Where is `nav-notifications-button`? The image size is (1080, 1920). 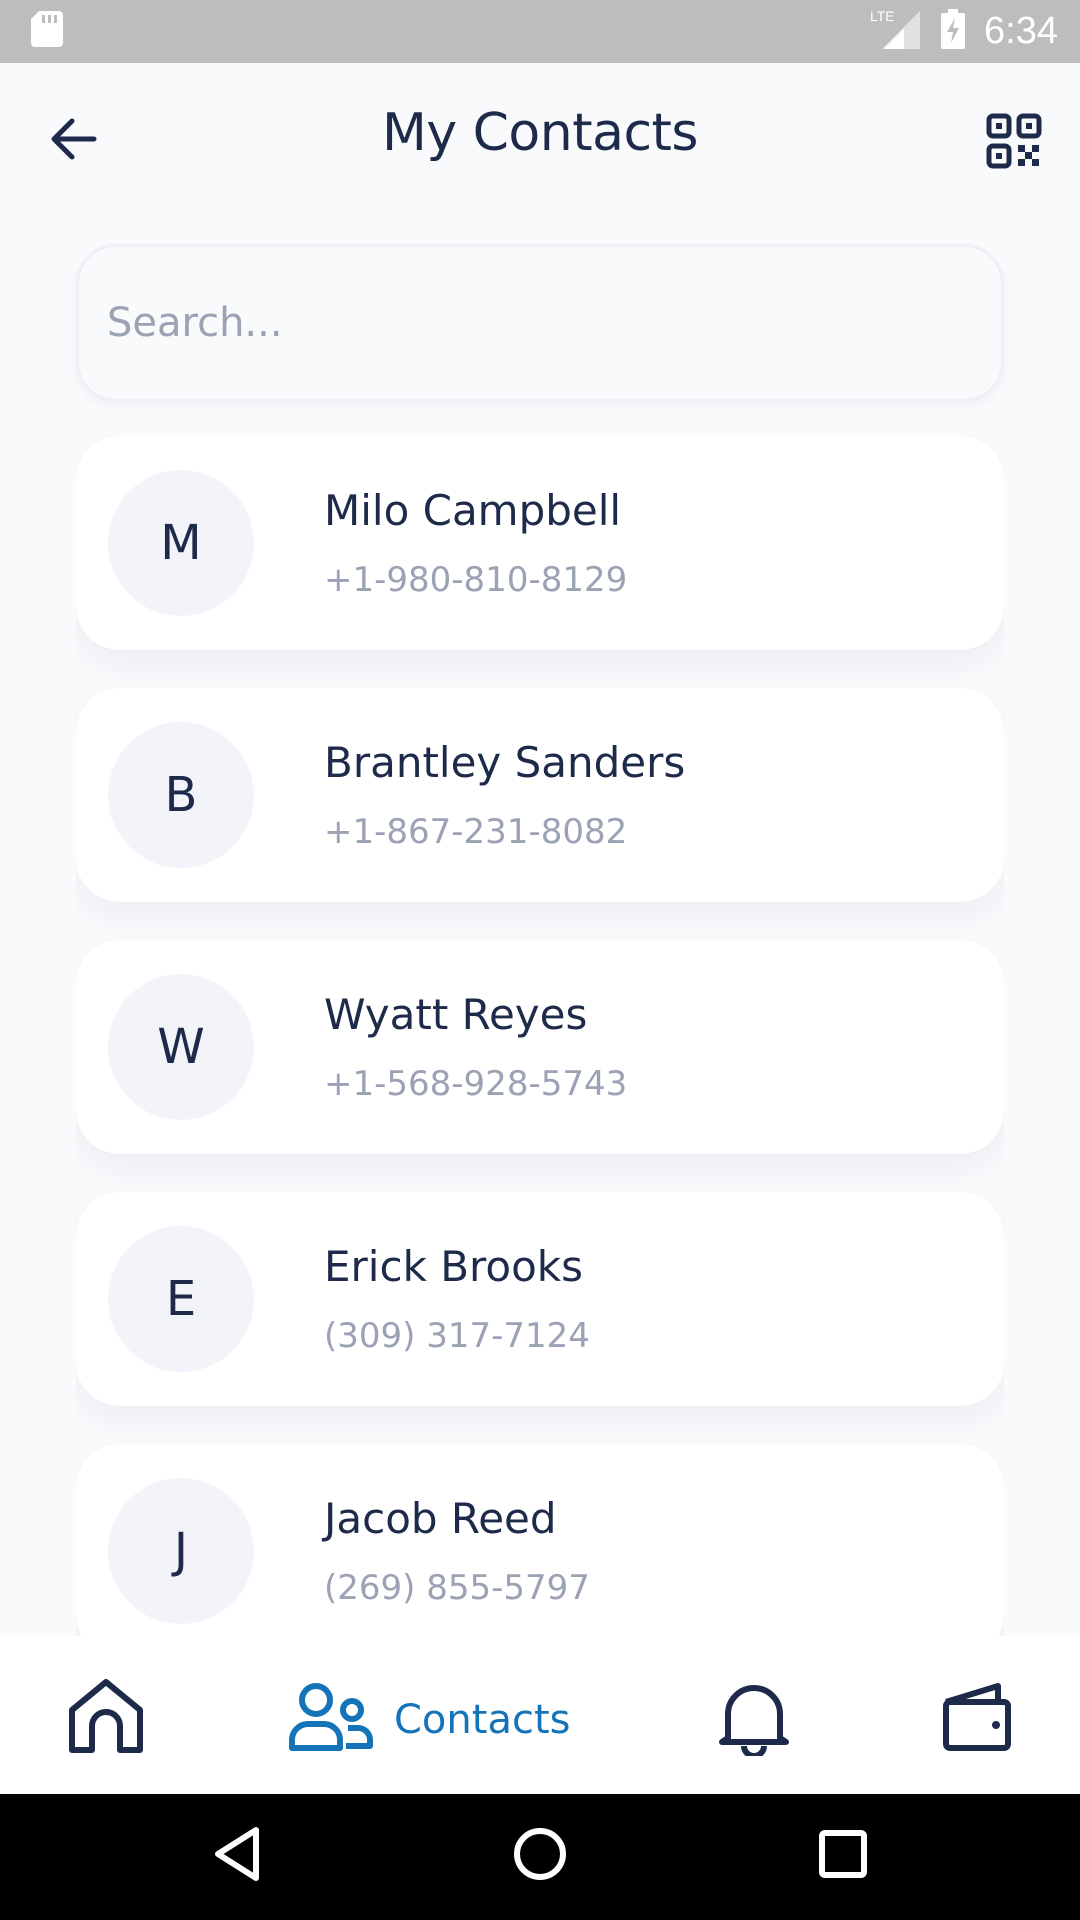
nav-notifications-button is located at coordinates (754, 1720).